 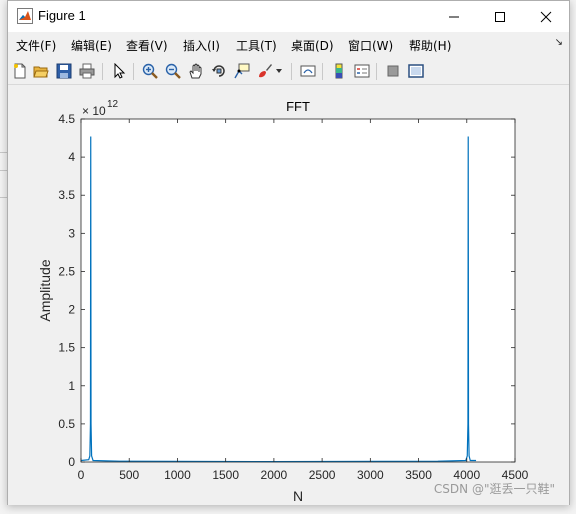 I want to click on y-tick-label: 4, so click(x=71, y=157).